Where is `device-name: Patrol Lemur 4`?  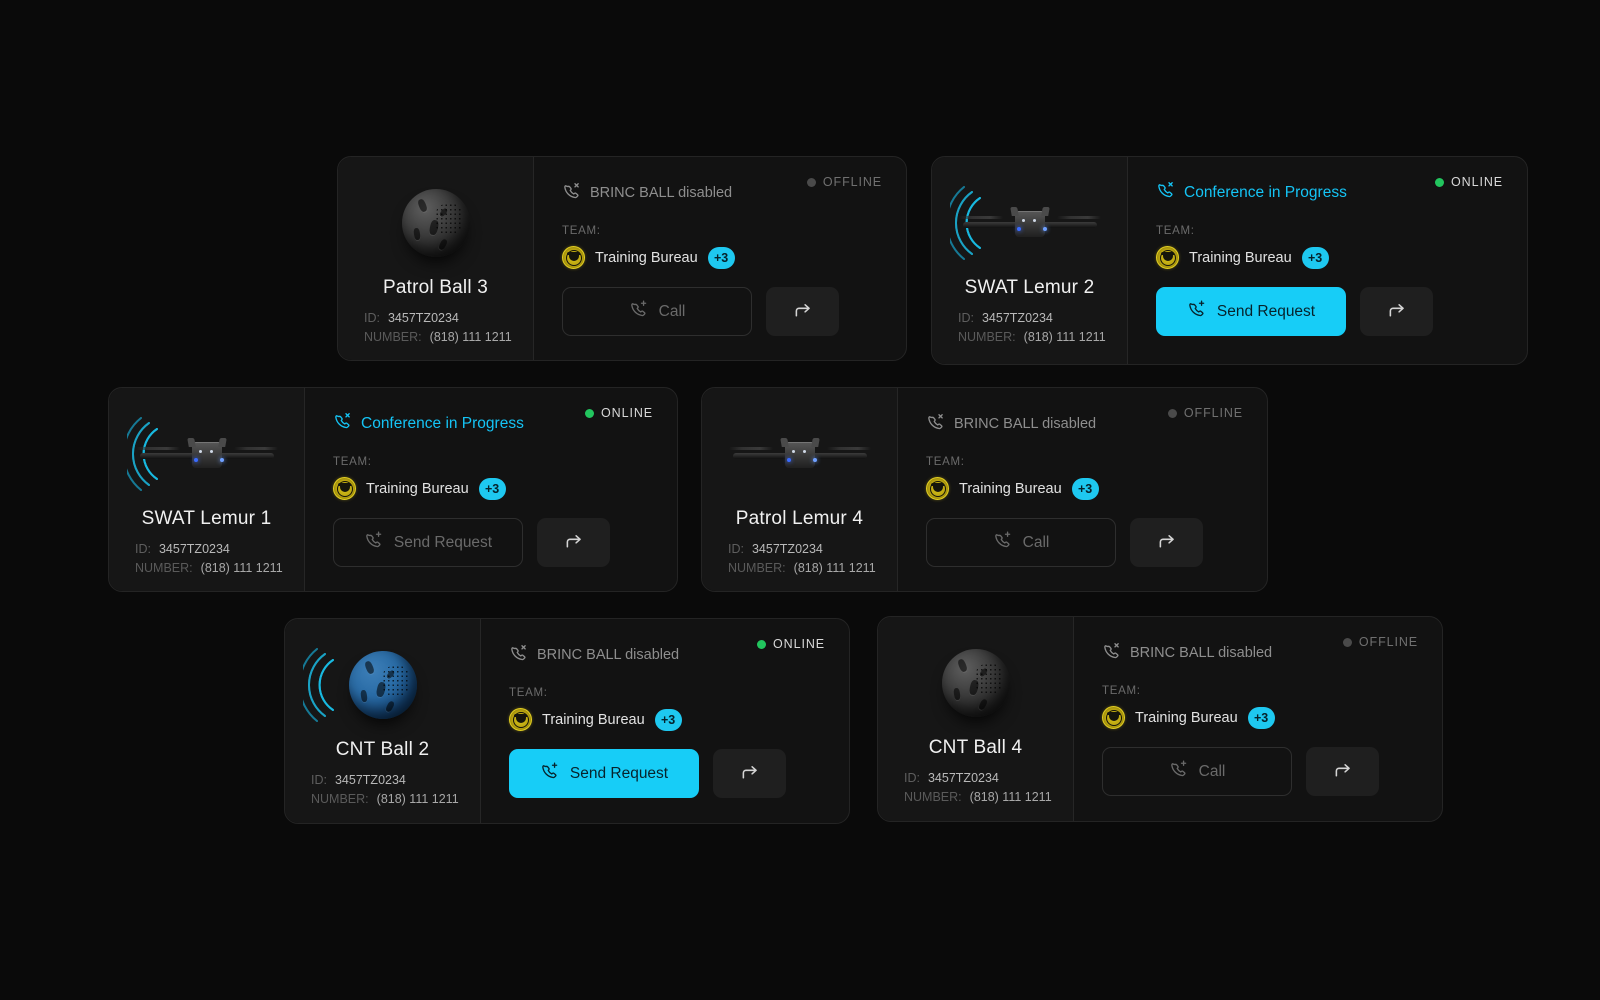 device-name: Patrol Lemur 4 is located at coordinates (799, 518).